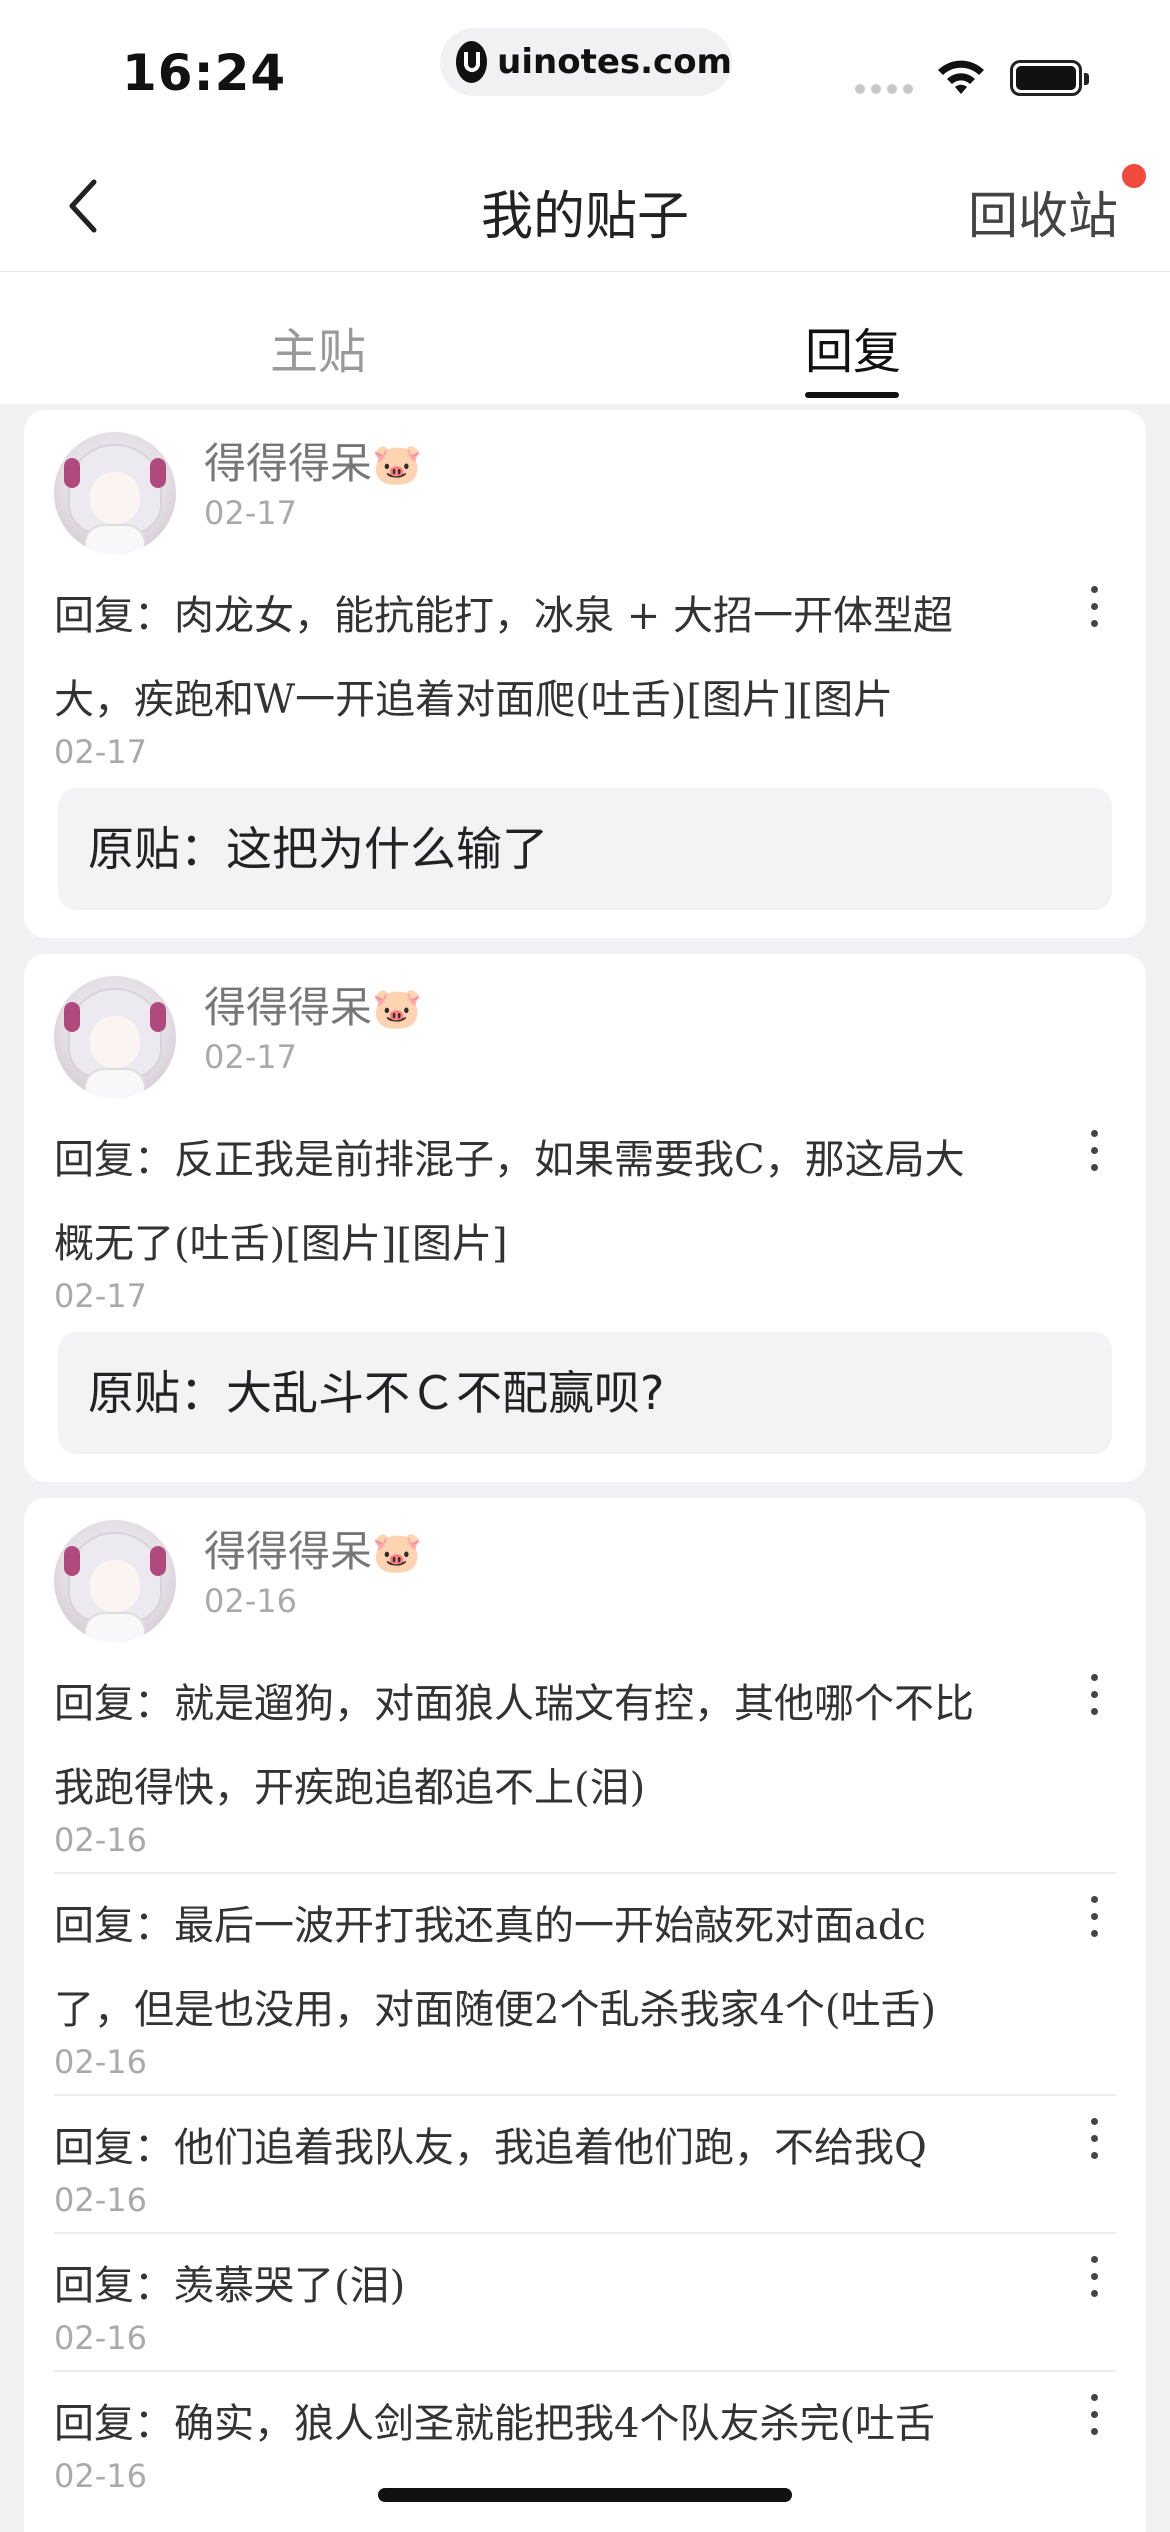 This screenshot has width=1170, height=2532. I want to click on original-post: 原贴：这把为什么输了, so click(585, 849).